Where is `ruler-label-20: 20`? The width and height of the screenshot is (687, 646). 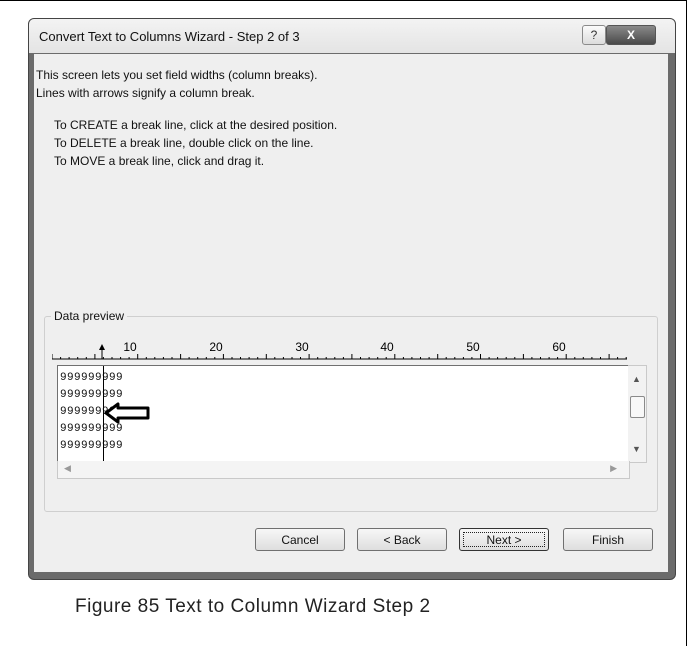 ruler-label-20: 20 is located at coordinates (216, 347).